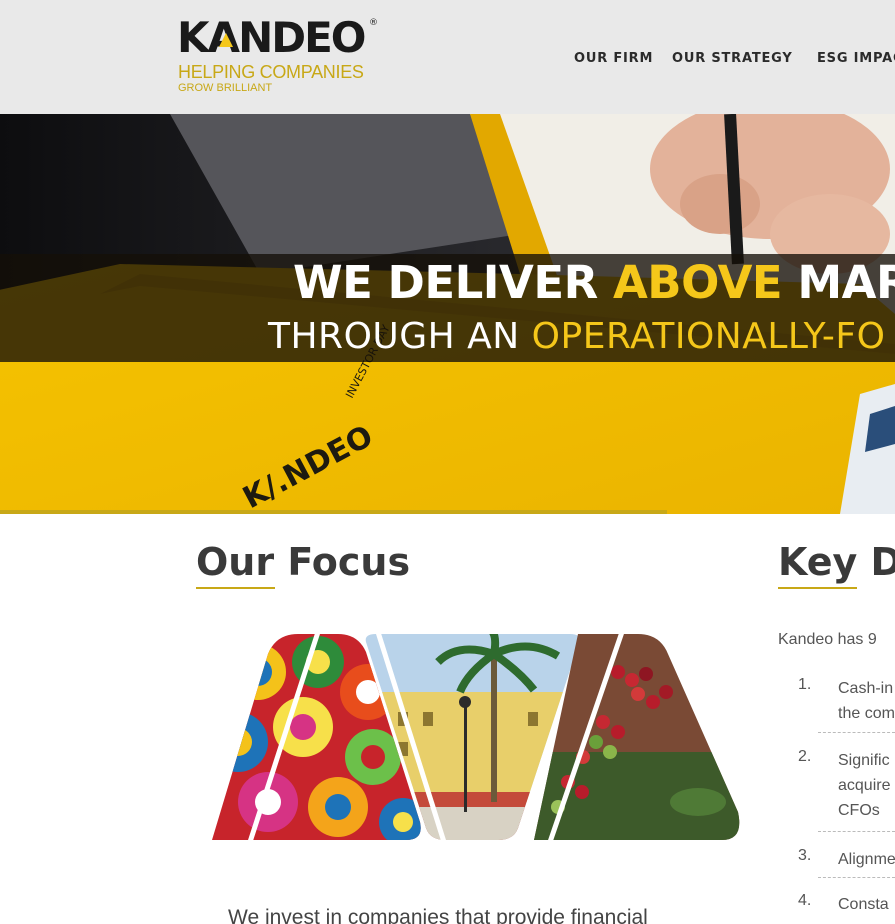 The height and width of the screenshot is (924, 895). Describe the element at coordinates (817, 588) in the screenshot. I see `key-section-underline` at that location.